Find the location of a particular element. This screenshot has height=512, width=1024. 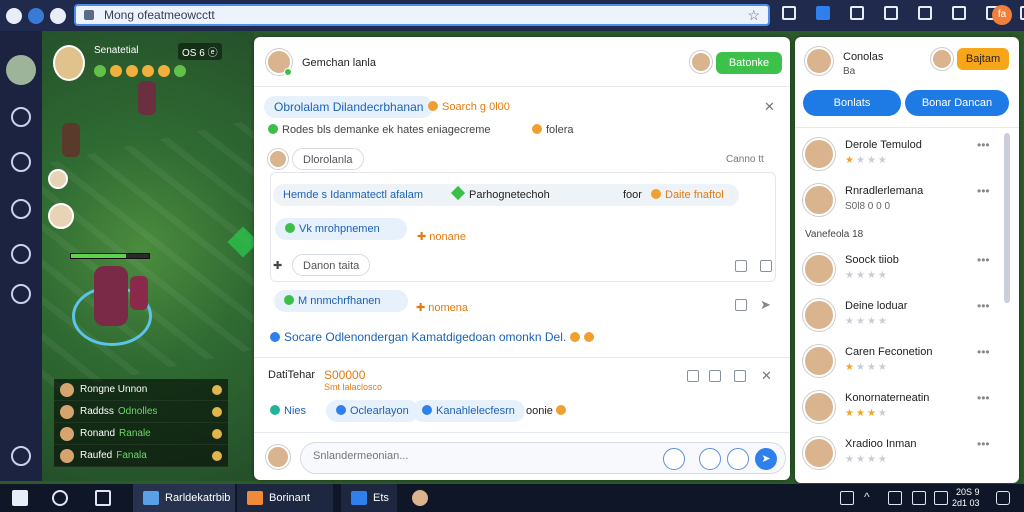

rail-avatar is located at coordinates (21, 70).